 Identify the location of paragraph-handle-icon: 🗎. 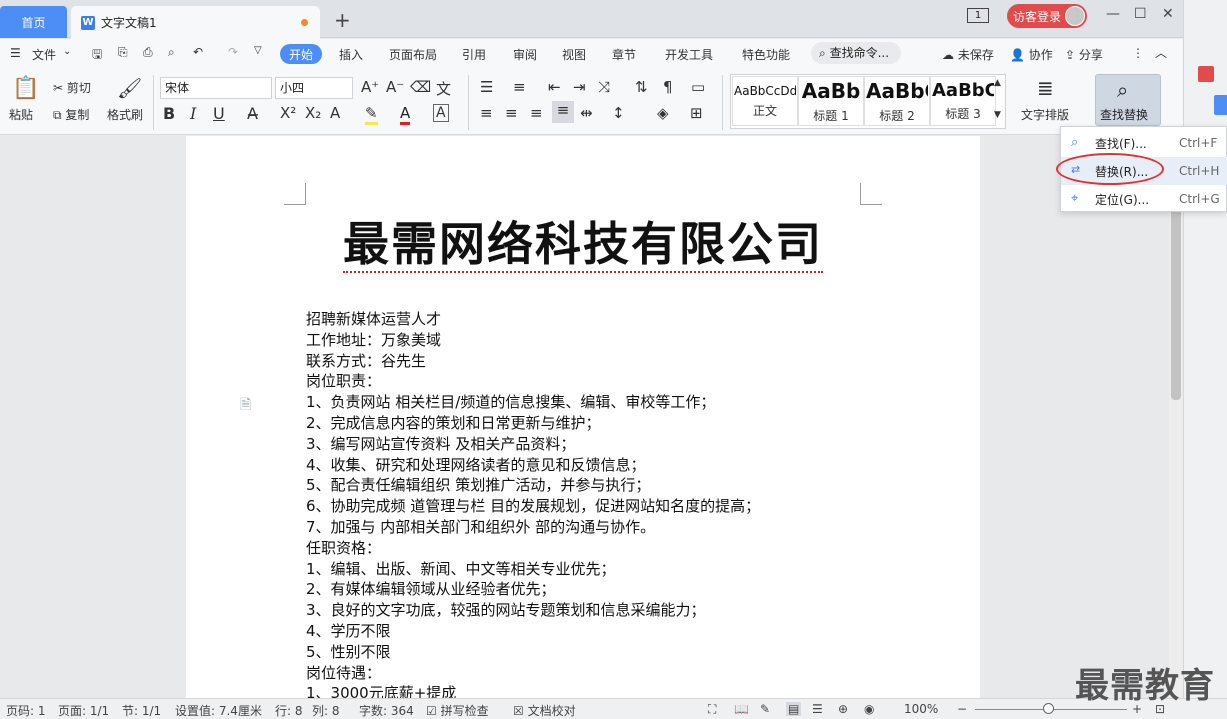
(245, 406).